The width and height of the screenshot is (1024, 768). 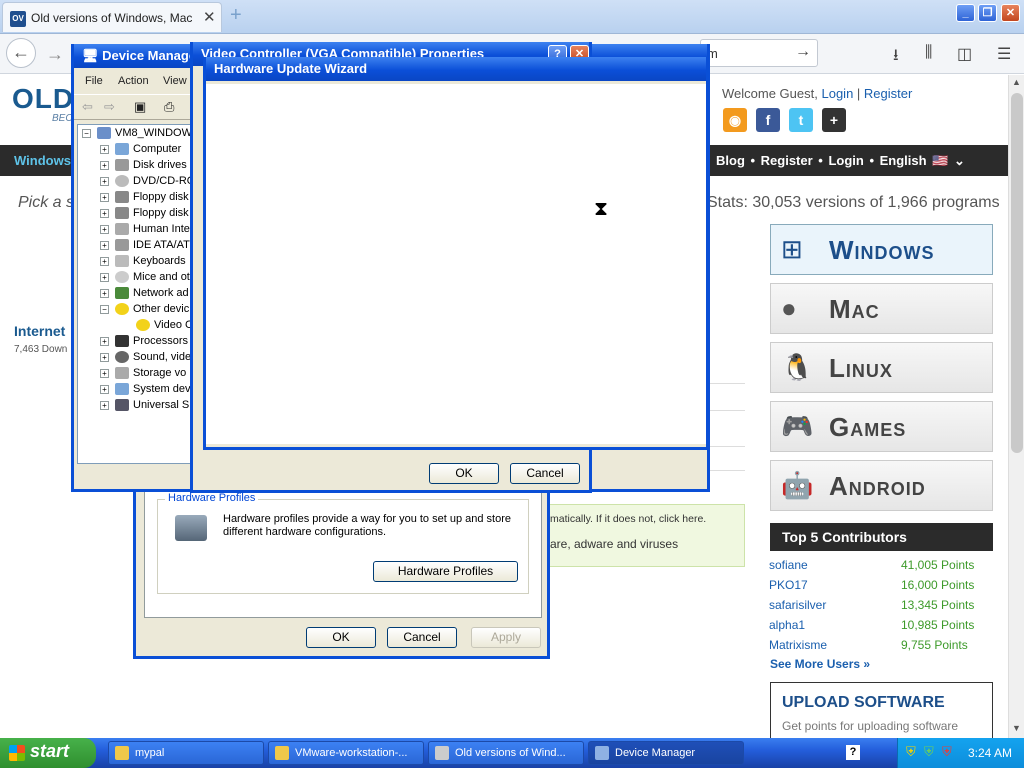 What do you see at coordinates (445, 571) in the screenshot?
I see `hardware-profiles-button: Hardware Profiles` at bounding box center [445, 571].